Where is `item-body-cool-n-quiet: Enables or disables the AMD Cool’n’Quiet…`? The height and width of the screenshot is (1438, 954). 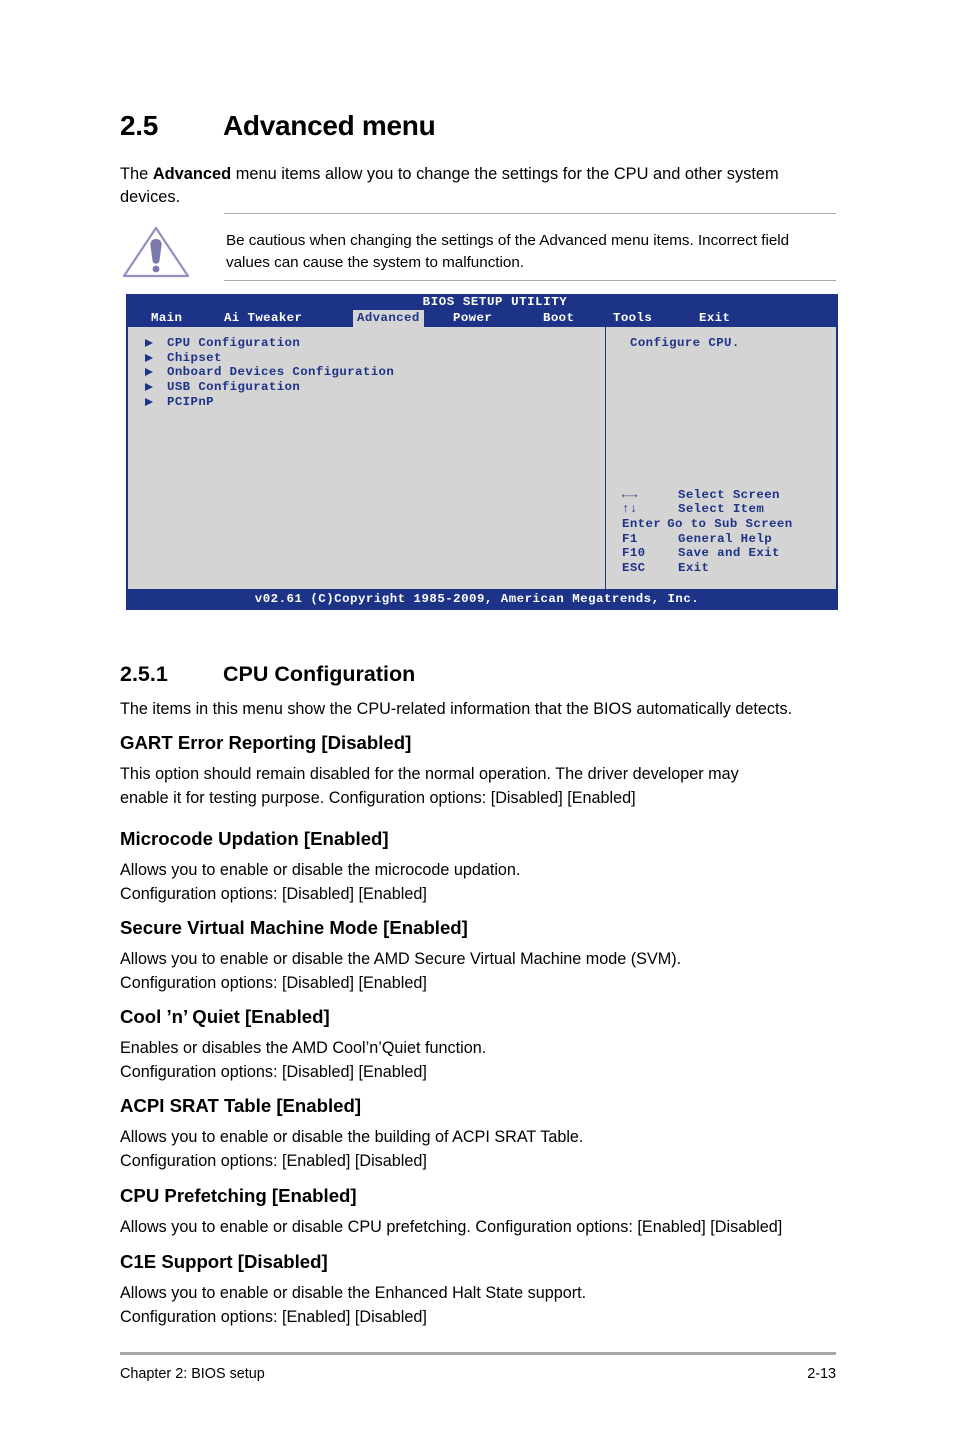 item-body-cool-n-quiet: Enables or disables the AMD Cool’n’Quiet… is located at coordinates (478, 1060).